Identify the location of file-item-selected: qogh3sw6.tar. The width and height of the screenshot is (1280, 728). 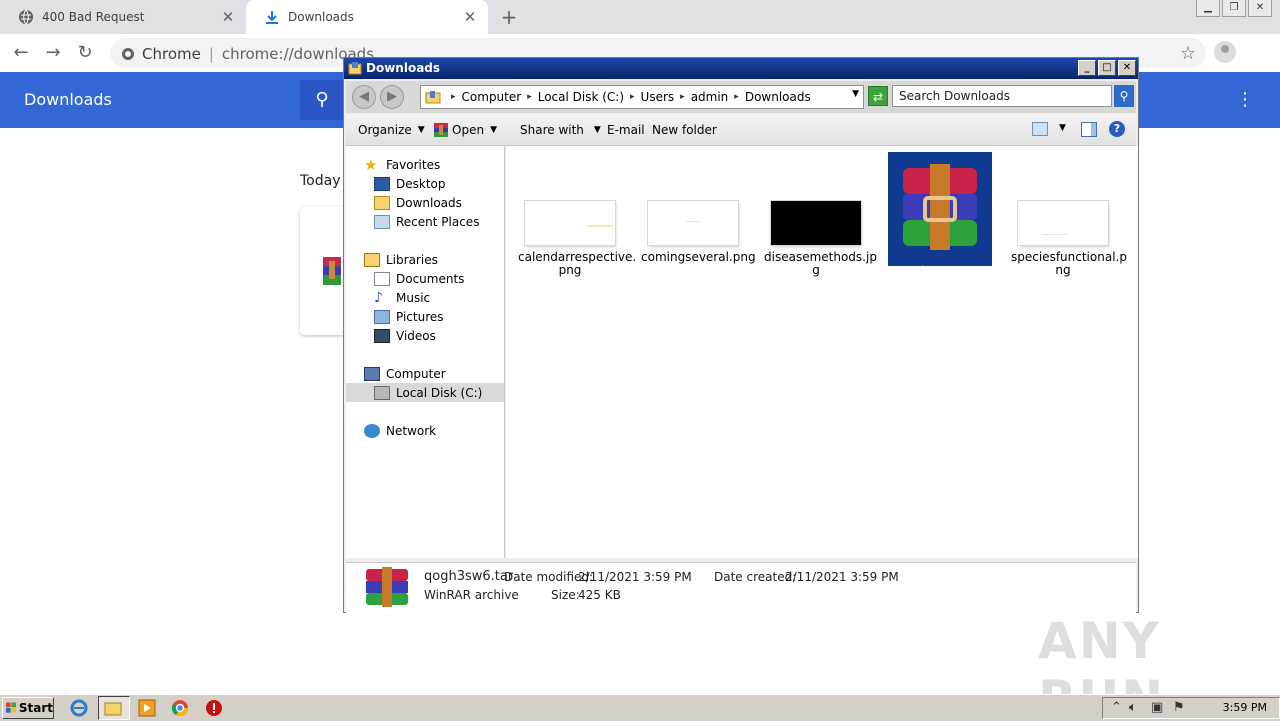
(940, 215).